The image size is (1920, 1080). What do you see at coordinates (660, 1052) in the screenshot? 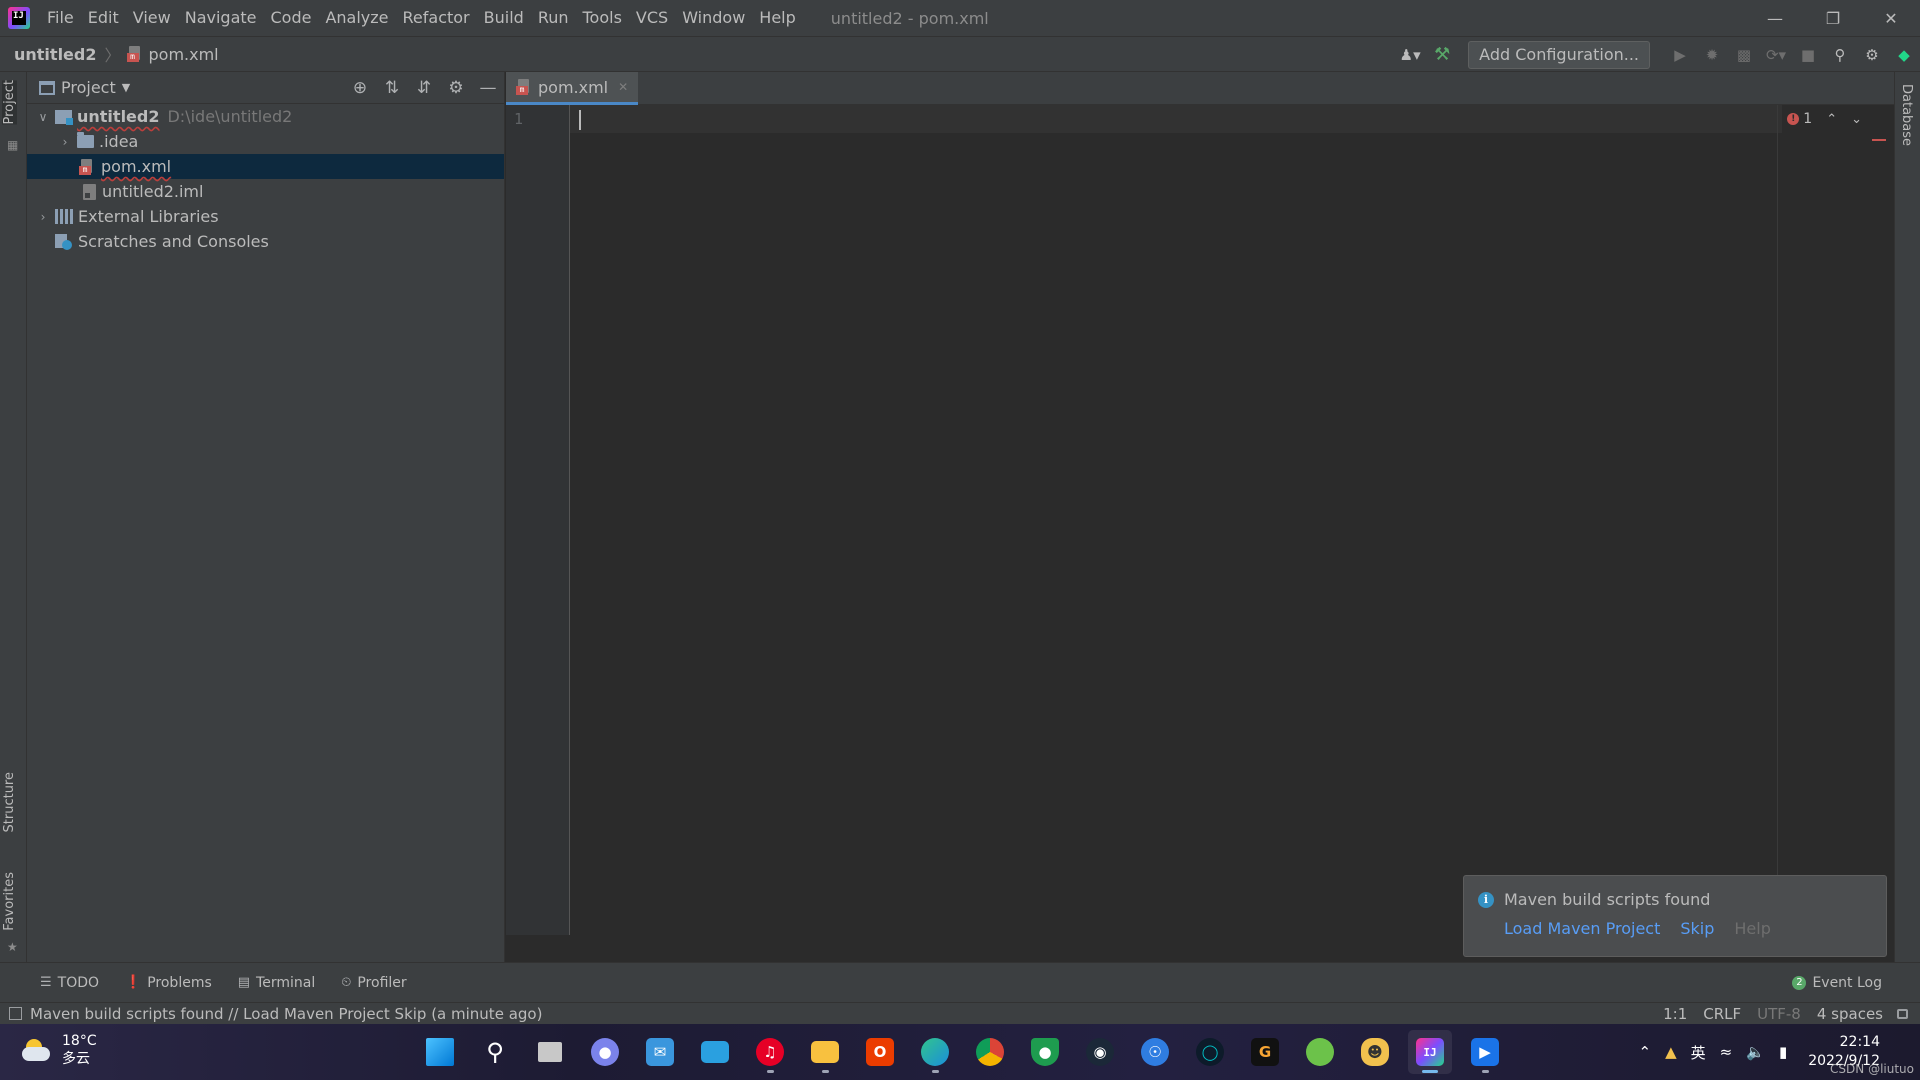
I see `mail-button: ✉` at bounding box center [660, 1052].